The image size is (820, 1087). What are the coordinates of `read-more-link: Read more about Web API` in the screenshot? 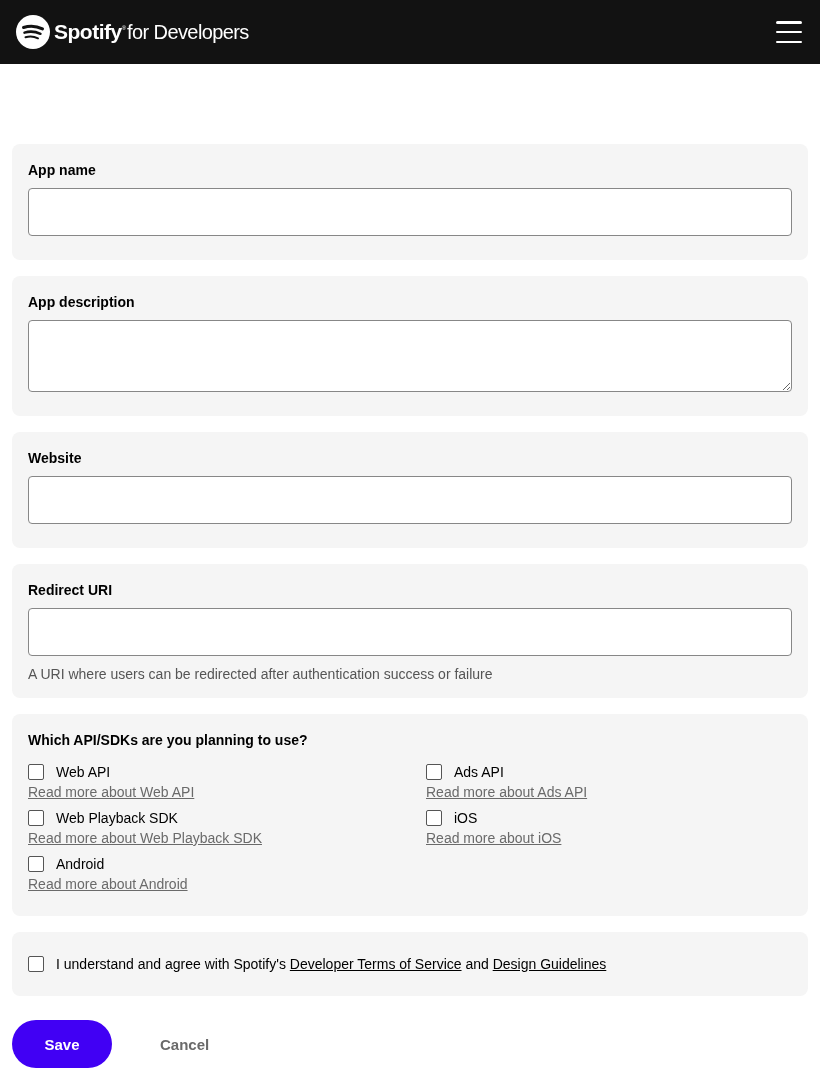 It's located at (111, 792).